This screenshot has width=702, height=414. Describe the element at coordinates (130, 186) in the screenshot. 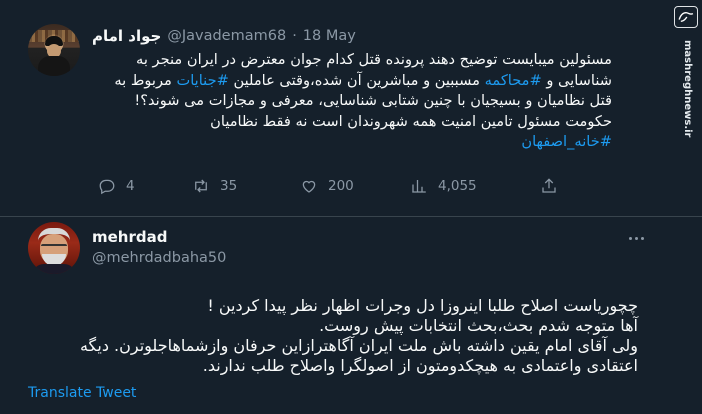

I see `reply-count: 4` at that location.